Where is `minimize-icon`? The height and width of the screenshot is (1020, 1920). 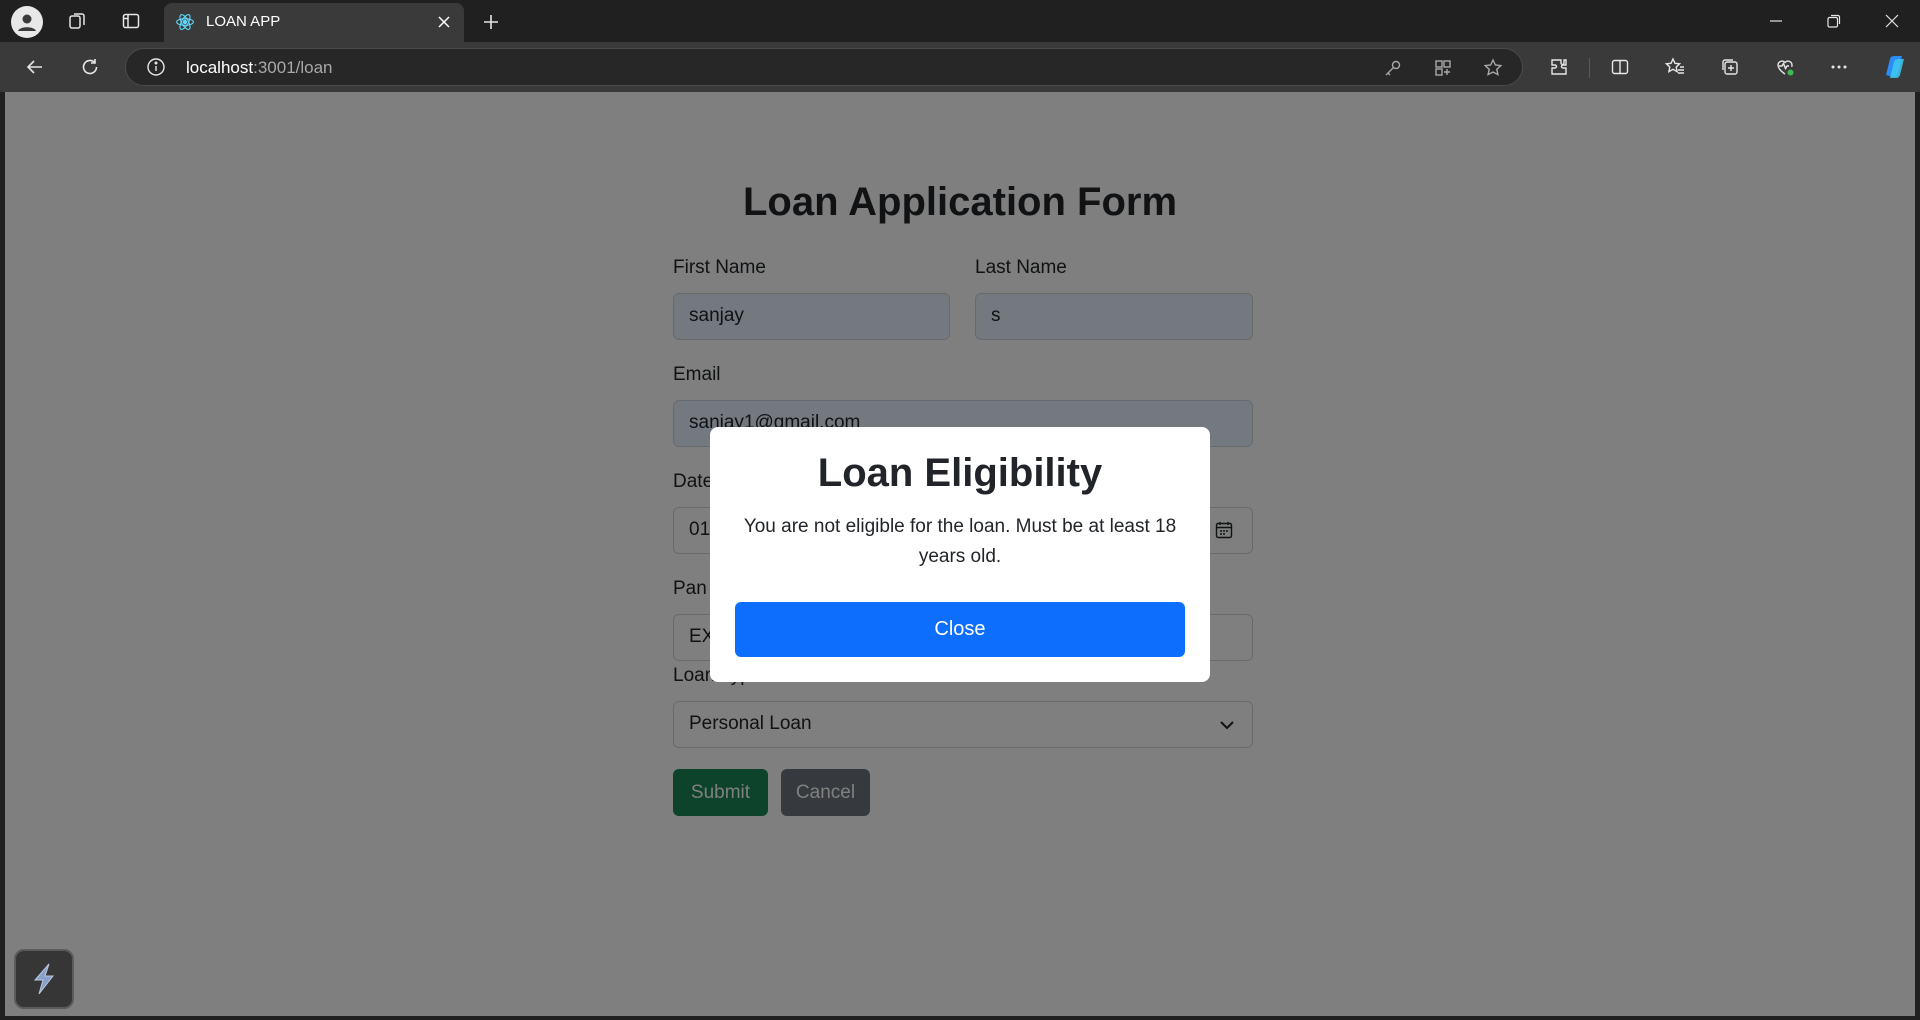
minimize-icon is located at coordinates (1776, 21).